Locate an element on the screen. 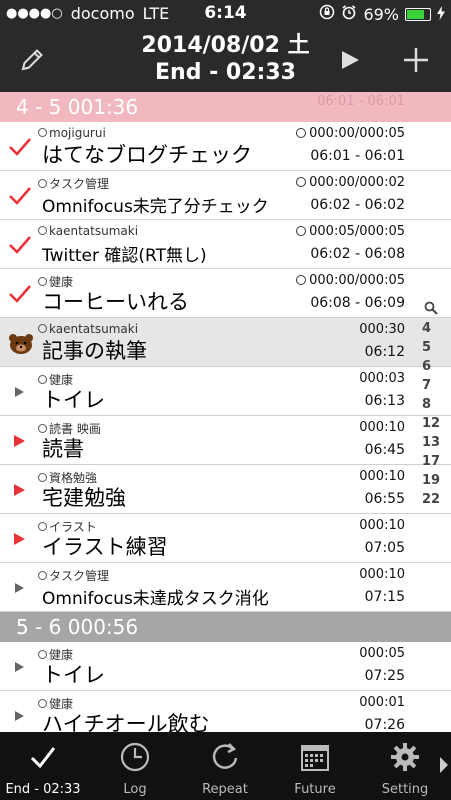 Image resolution: width=451 pixels, height=800 pixels. index-item: 7 is located at coordinates (431, 385).